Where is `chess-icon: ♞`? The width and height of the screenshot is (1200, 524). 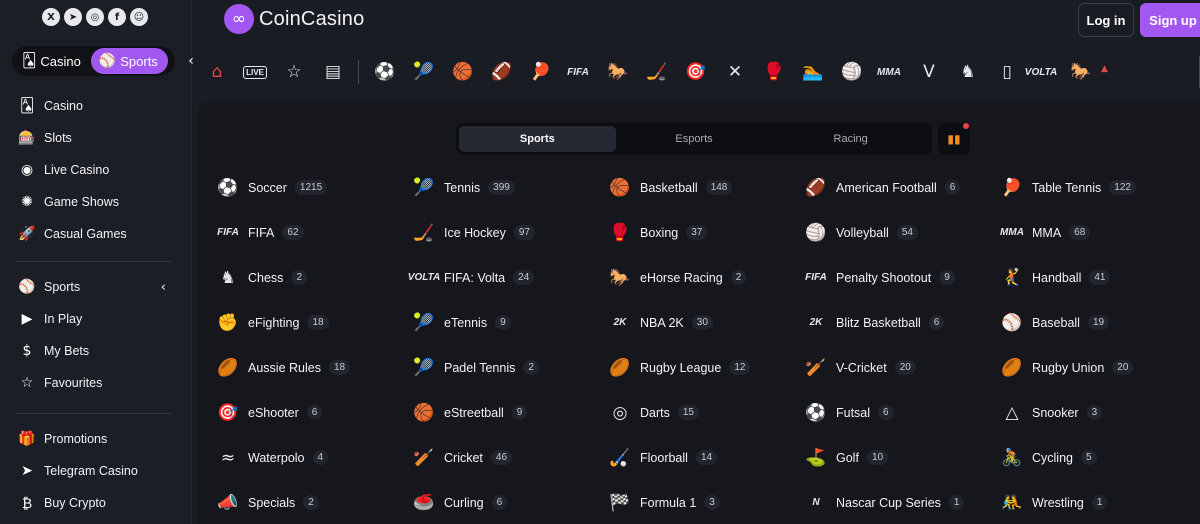 chess-icon: ♞ is located at coordinates (968, 72).